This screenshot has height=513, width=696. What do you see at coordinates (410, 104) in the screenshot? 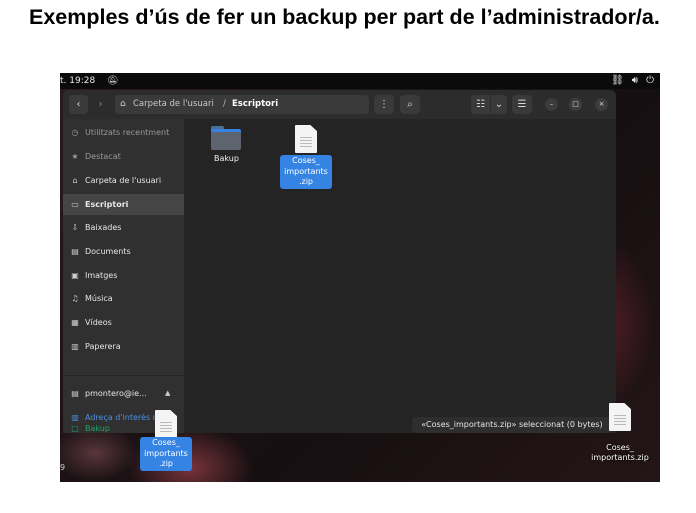
I see `search-button: ⌕` at bounding box center [410, 104].